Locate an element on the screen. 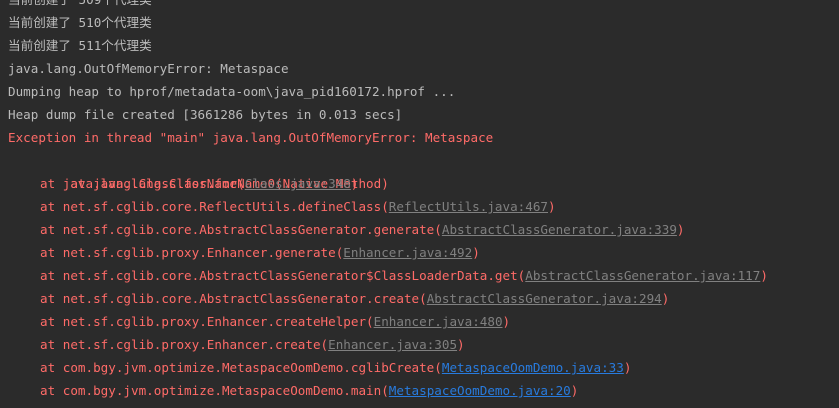 Image resolution: width=839 pixels, height=408 pixels. console-line: java.lang.OutOfMemoryError: Metaspace is located at coordinates (148, 68).